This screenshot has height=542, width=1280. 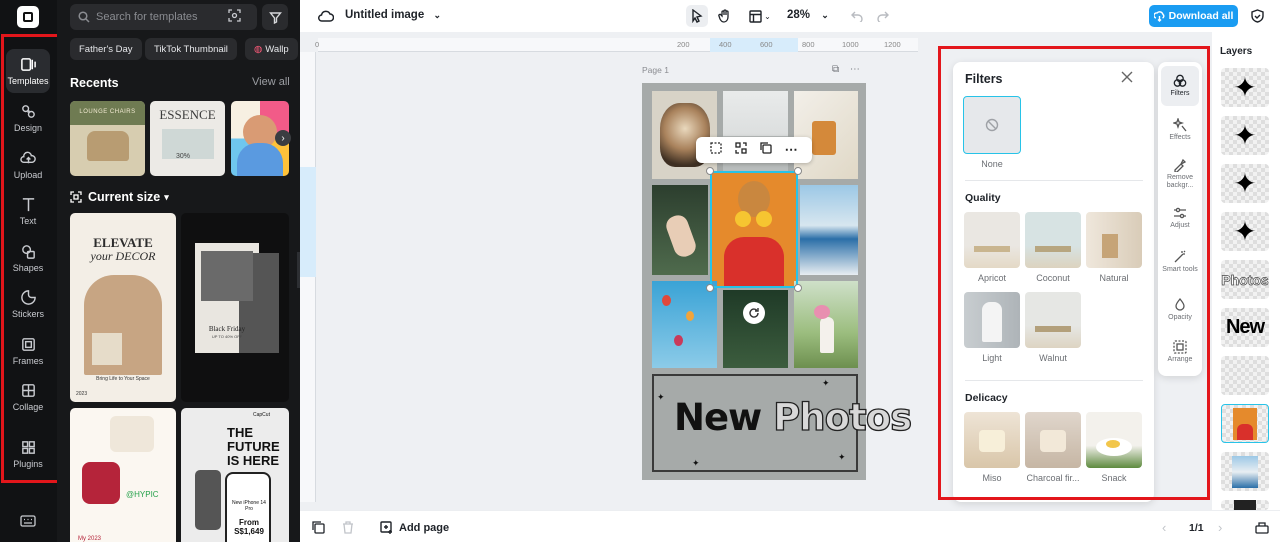 What do you see at coordinates (28, 17) in the screenshot?
I see `capcut-logo-icon` at bounding box center [28, 17].